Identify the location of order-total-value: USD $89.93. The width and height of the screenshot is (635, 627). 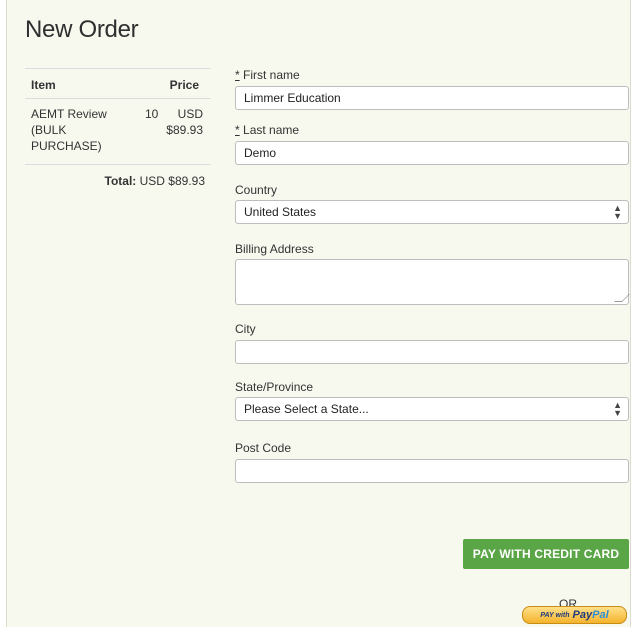
(172, 181).